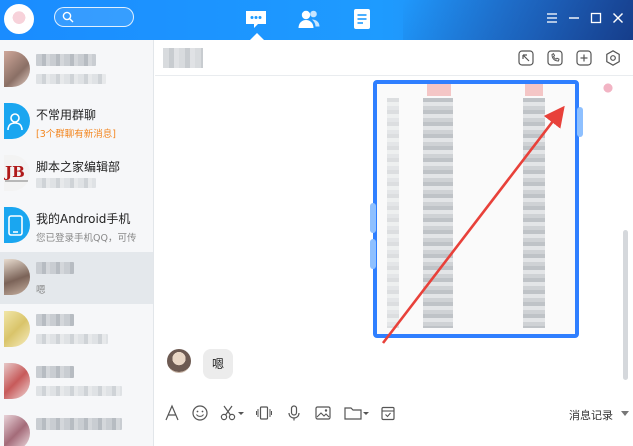 The image size is (633, 446). I want to click on maximize-icon, so click(596, 18).